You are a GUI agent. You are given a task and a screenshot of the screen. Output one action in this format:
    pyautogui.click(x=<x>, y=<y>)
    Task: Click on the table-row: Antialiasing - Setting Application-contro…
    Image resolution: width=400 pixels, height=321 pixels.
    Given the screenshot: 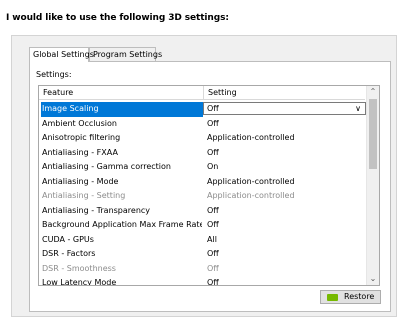 What is the action you would take?
    pyautogui.click(x=203, y=196)
    